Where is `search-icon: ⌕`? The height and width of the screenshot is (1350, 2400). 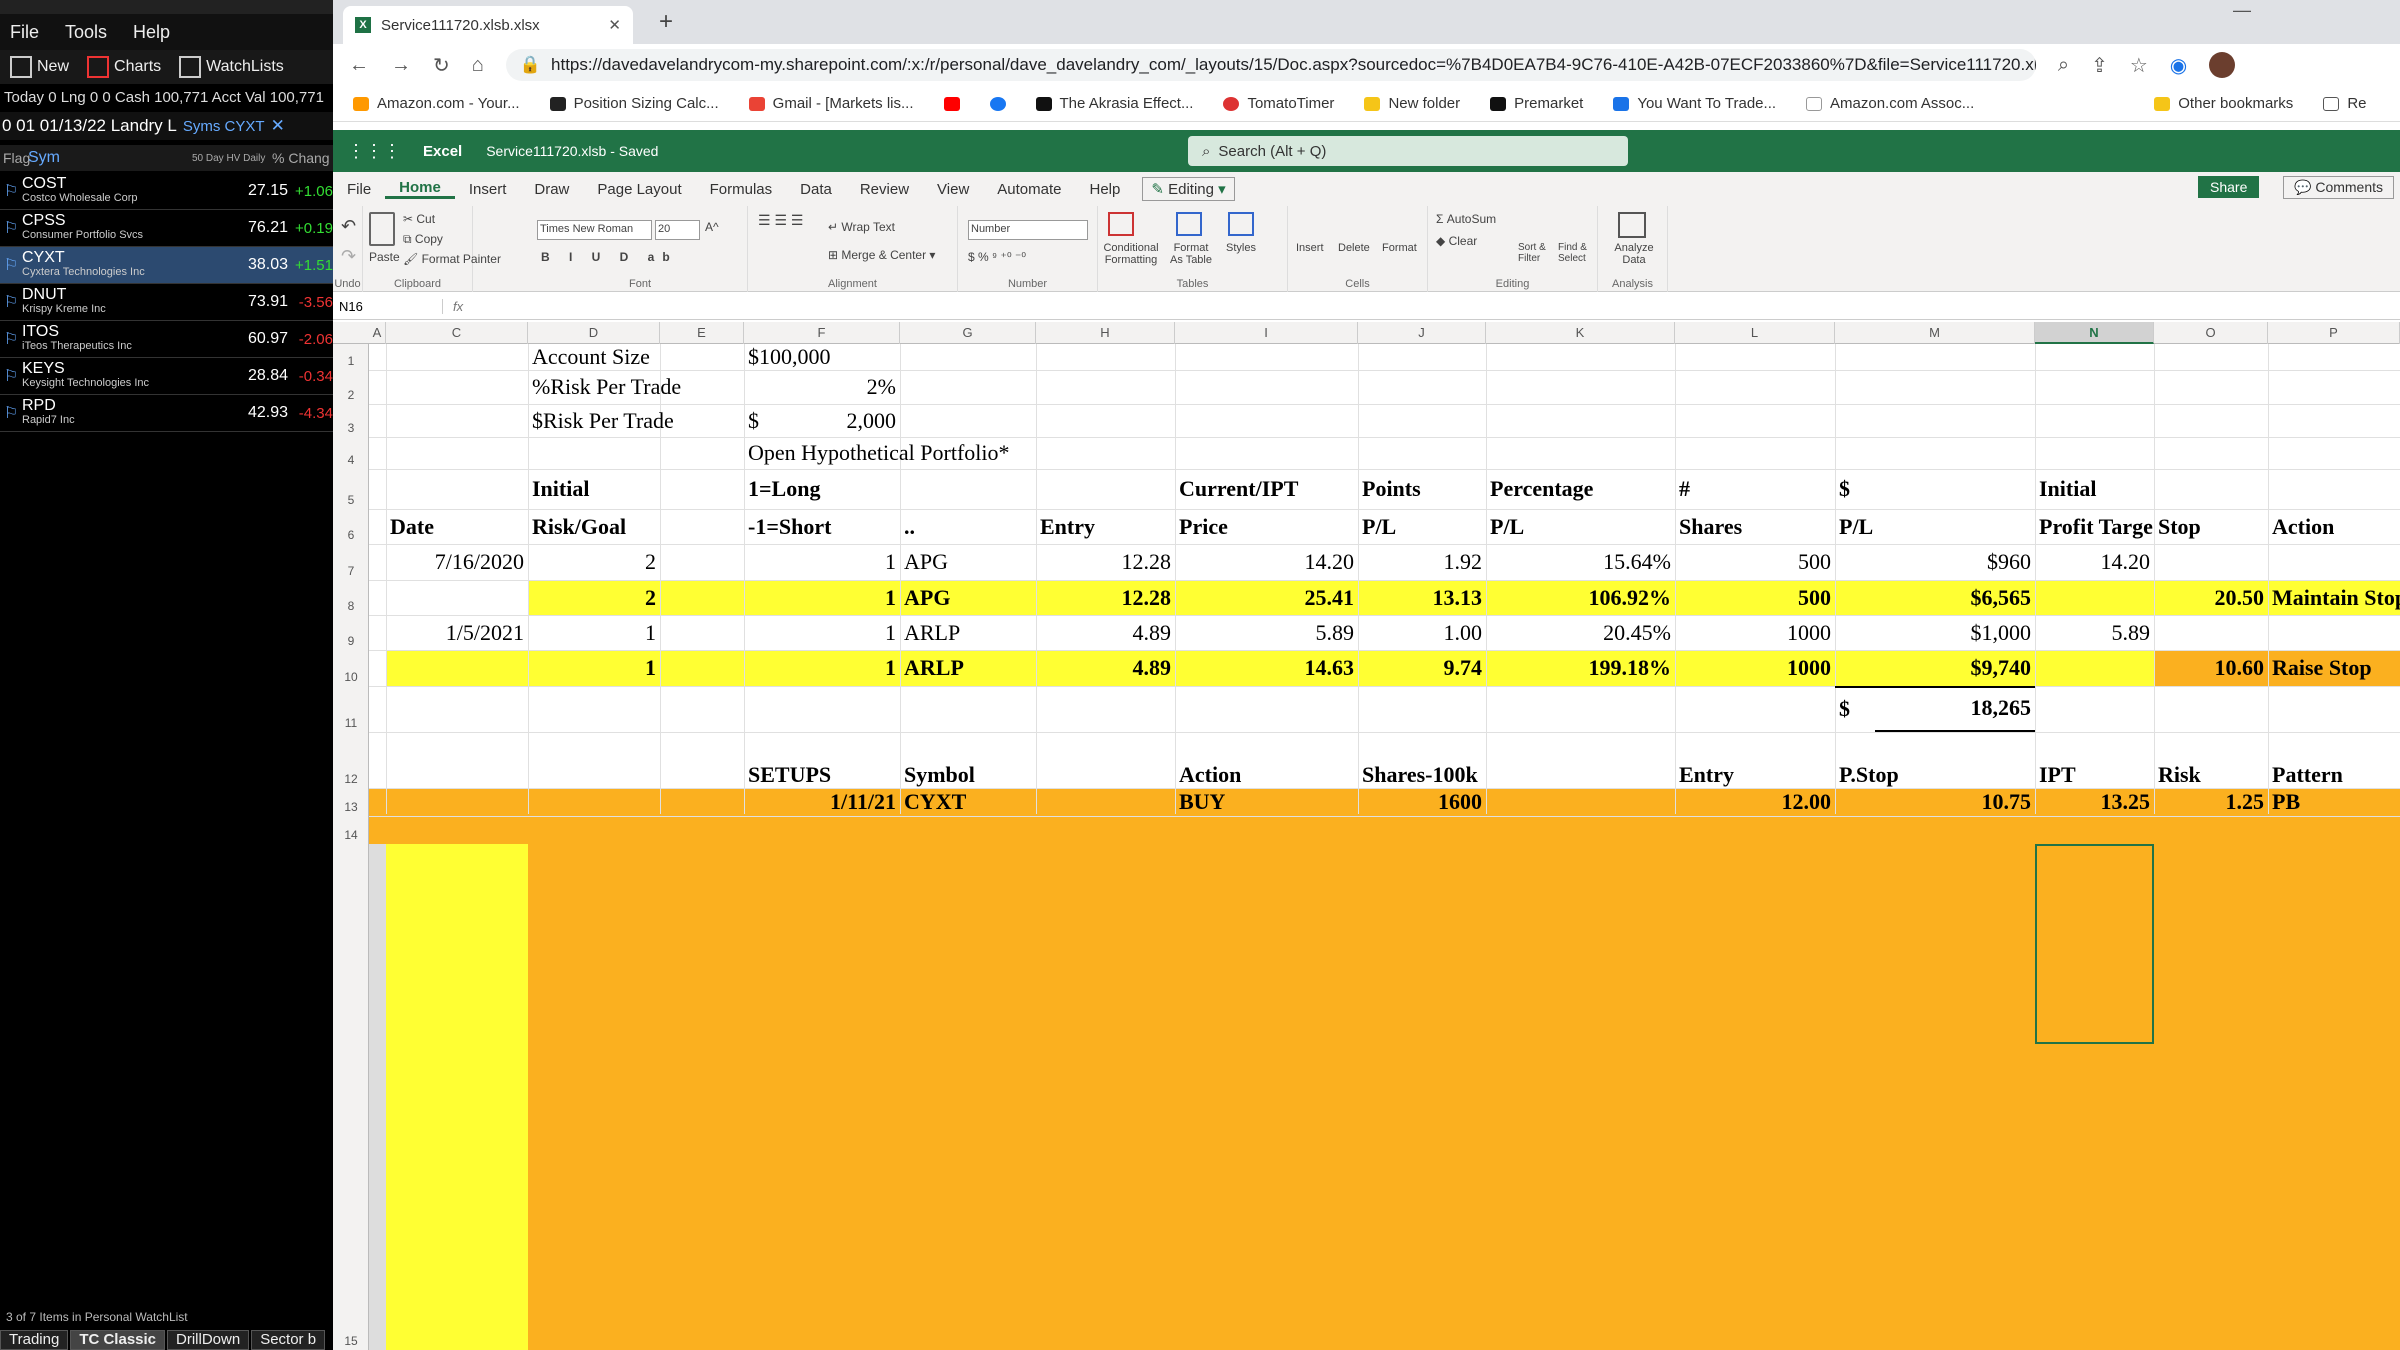
search-icon: ⌕ is located at coordinates (2063, 65).